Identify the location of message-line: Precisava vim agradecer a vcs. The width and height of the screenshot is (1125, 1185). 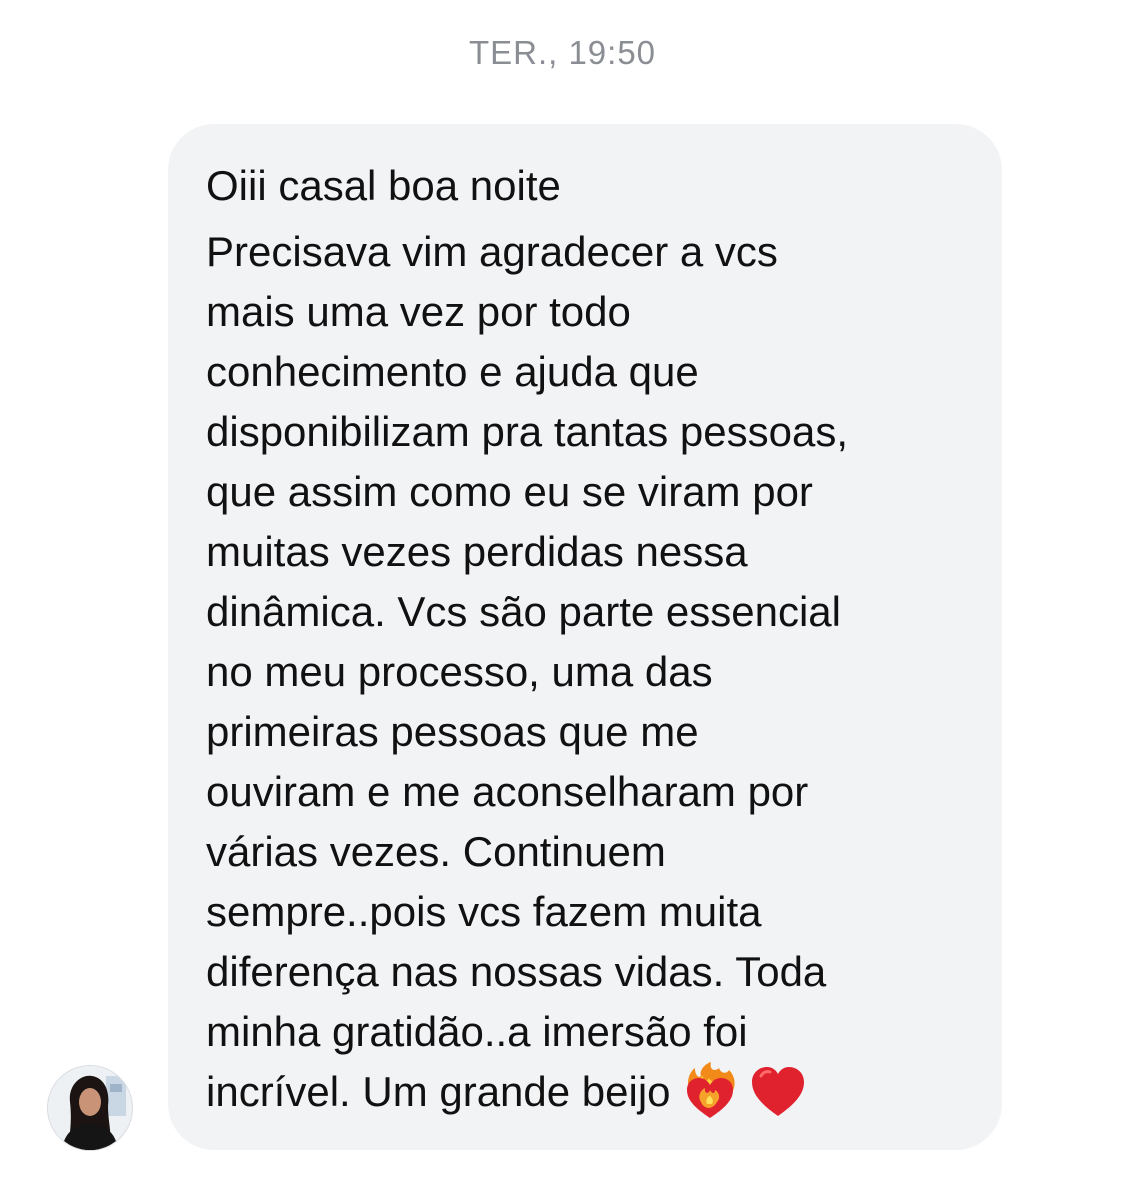
(492, 251).